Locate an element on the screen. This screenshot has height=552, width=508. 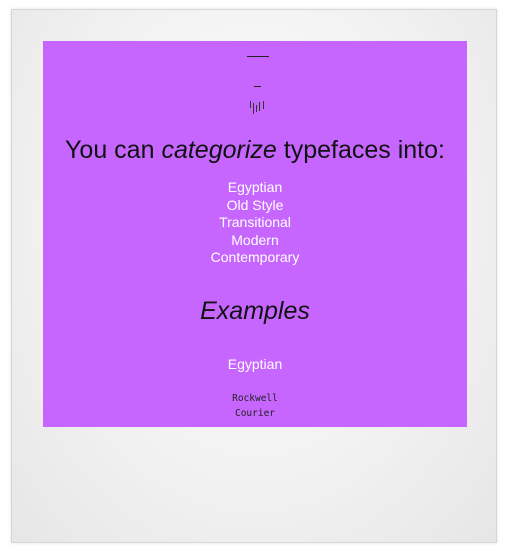
slide-heading: You can categorize typefaces into: is located at coordinates (255, 150).